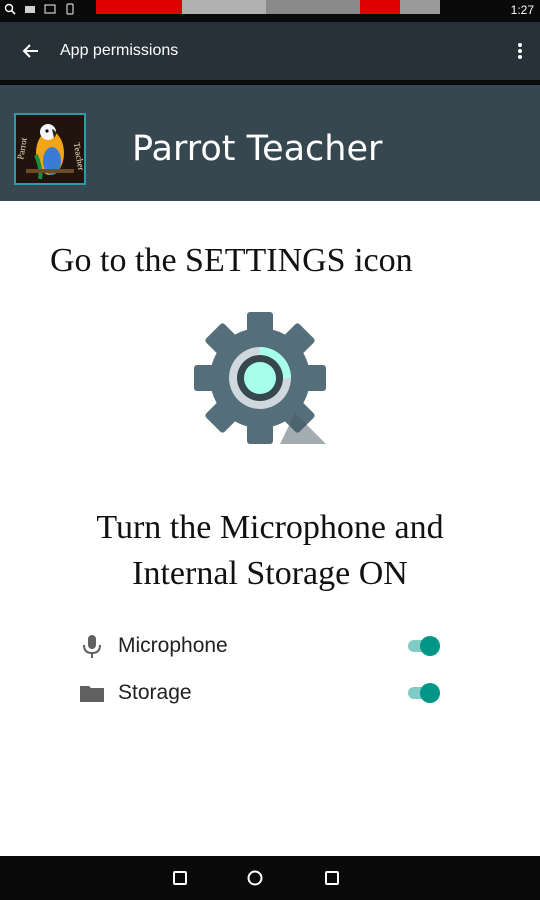  I want to click on status-bar: 1:27, so click(270, 11).